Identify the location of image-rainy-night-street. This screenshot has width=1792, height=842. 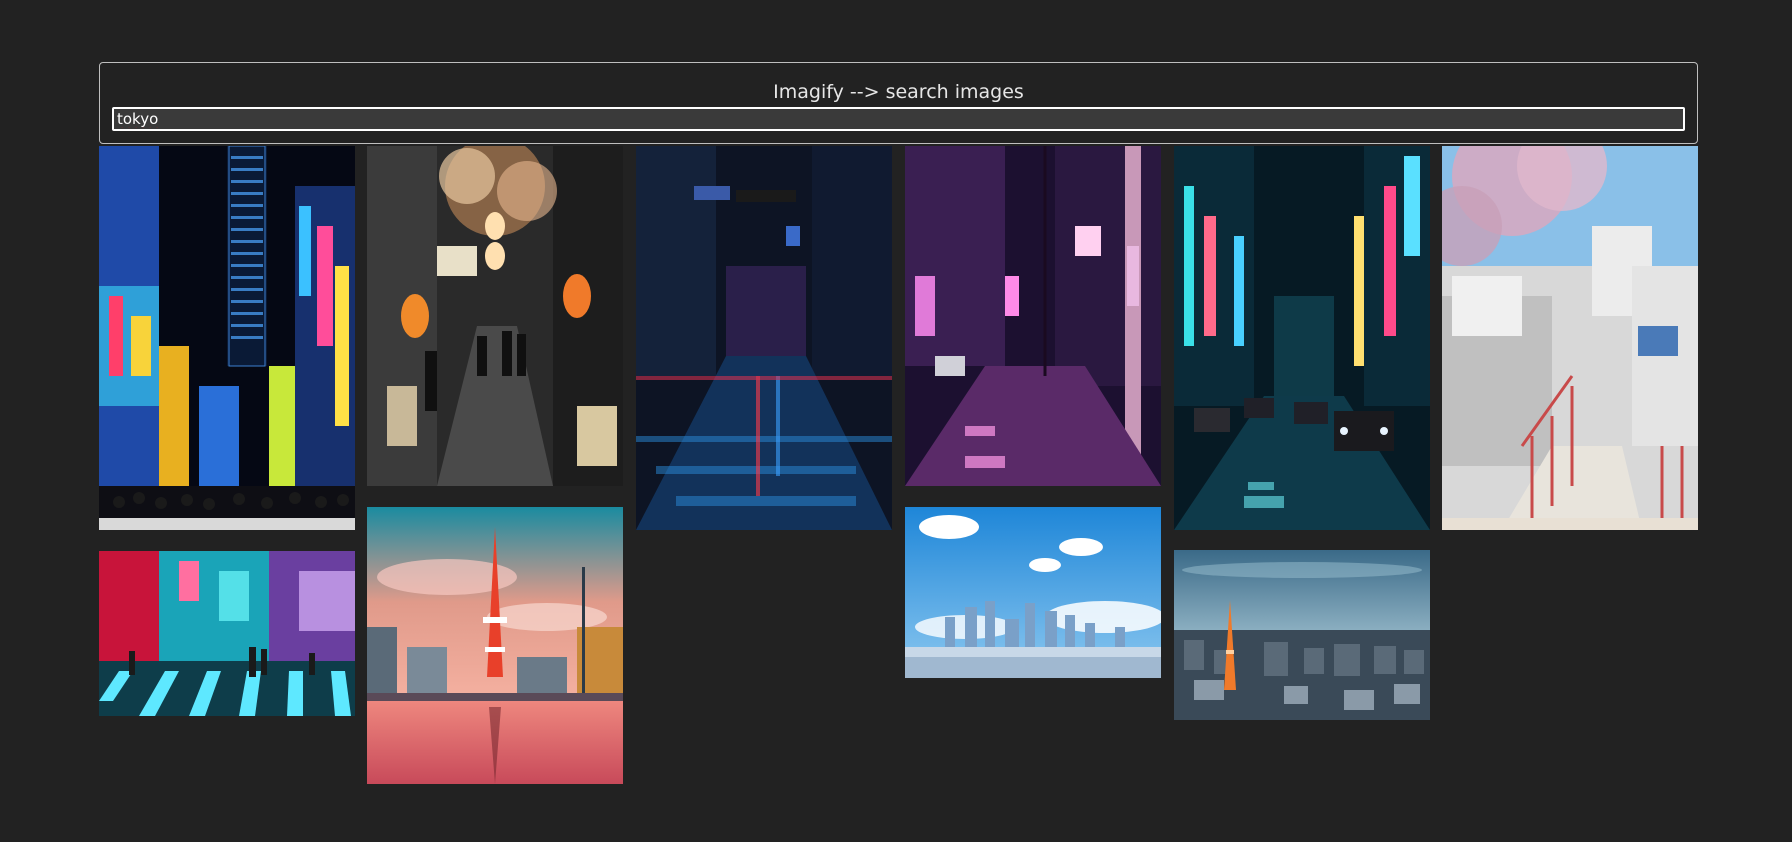
(764, 338).